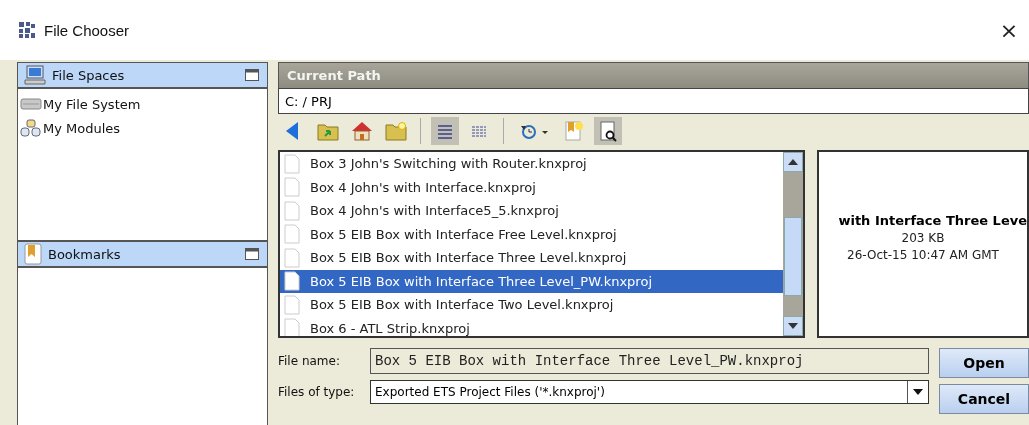 Image resolution: width=1029 pixels, height=425 pixels. What do you see at coordinates (923, 254) in the screenshot?
I see `preview-file-date: 26-Oct-15 10:47 AM GMT` at bounding box center [923, 254].